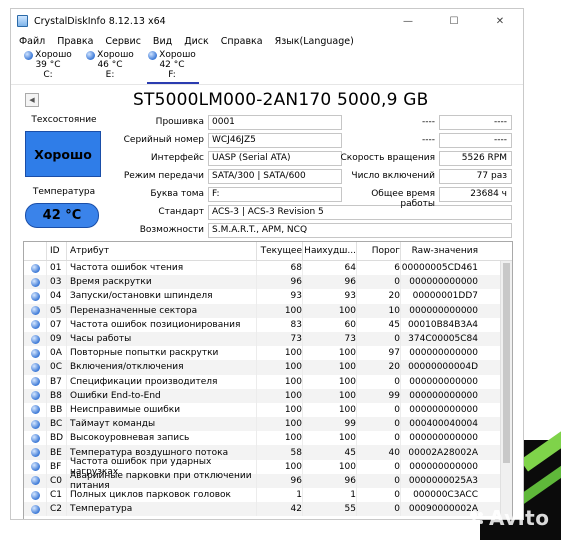  I want to click on attribute-id: BF, so click(56, 466).